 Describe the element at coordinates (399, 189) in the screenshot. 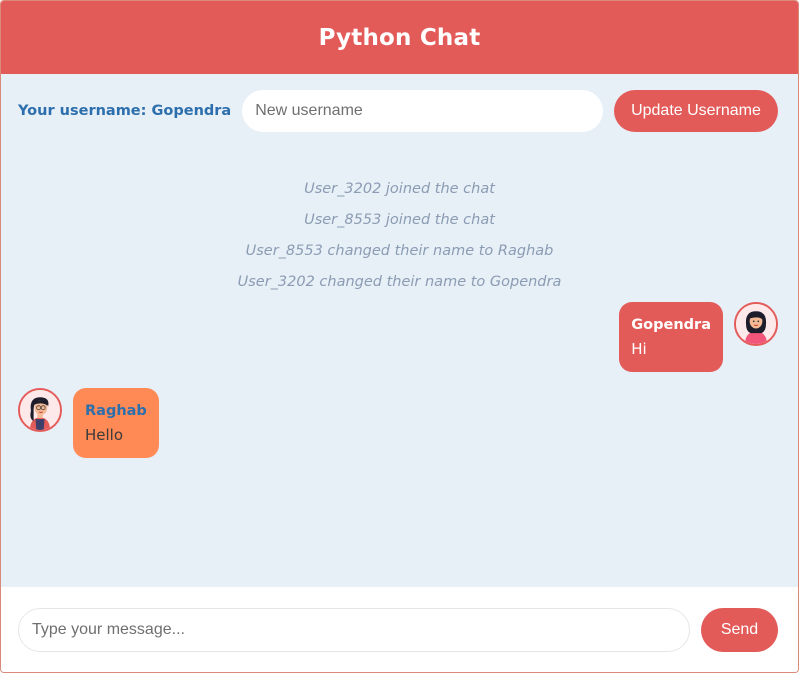

I see `system-message: User_3202 joined the chat` at that location.